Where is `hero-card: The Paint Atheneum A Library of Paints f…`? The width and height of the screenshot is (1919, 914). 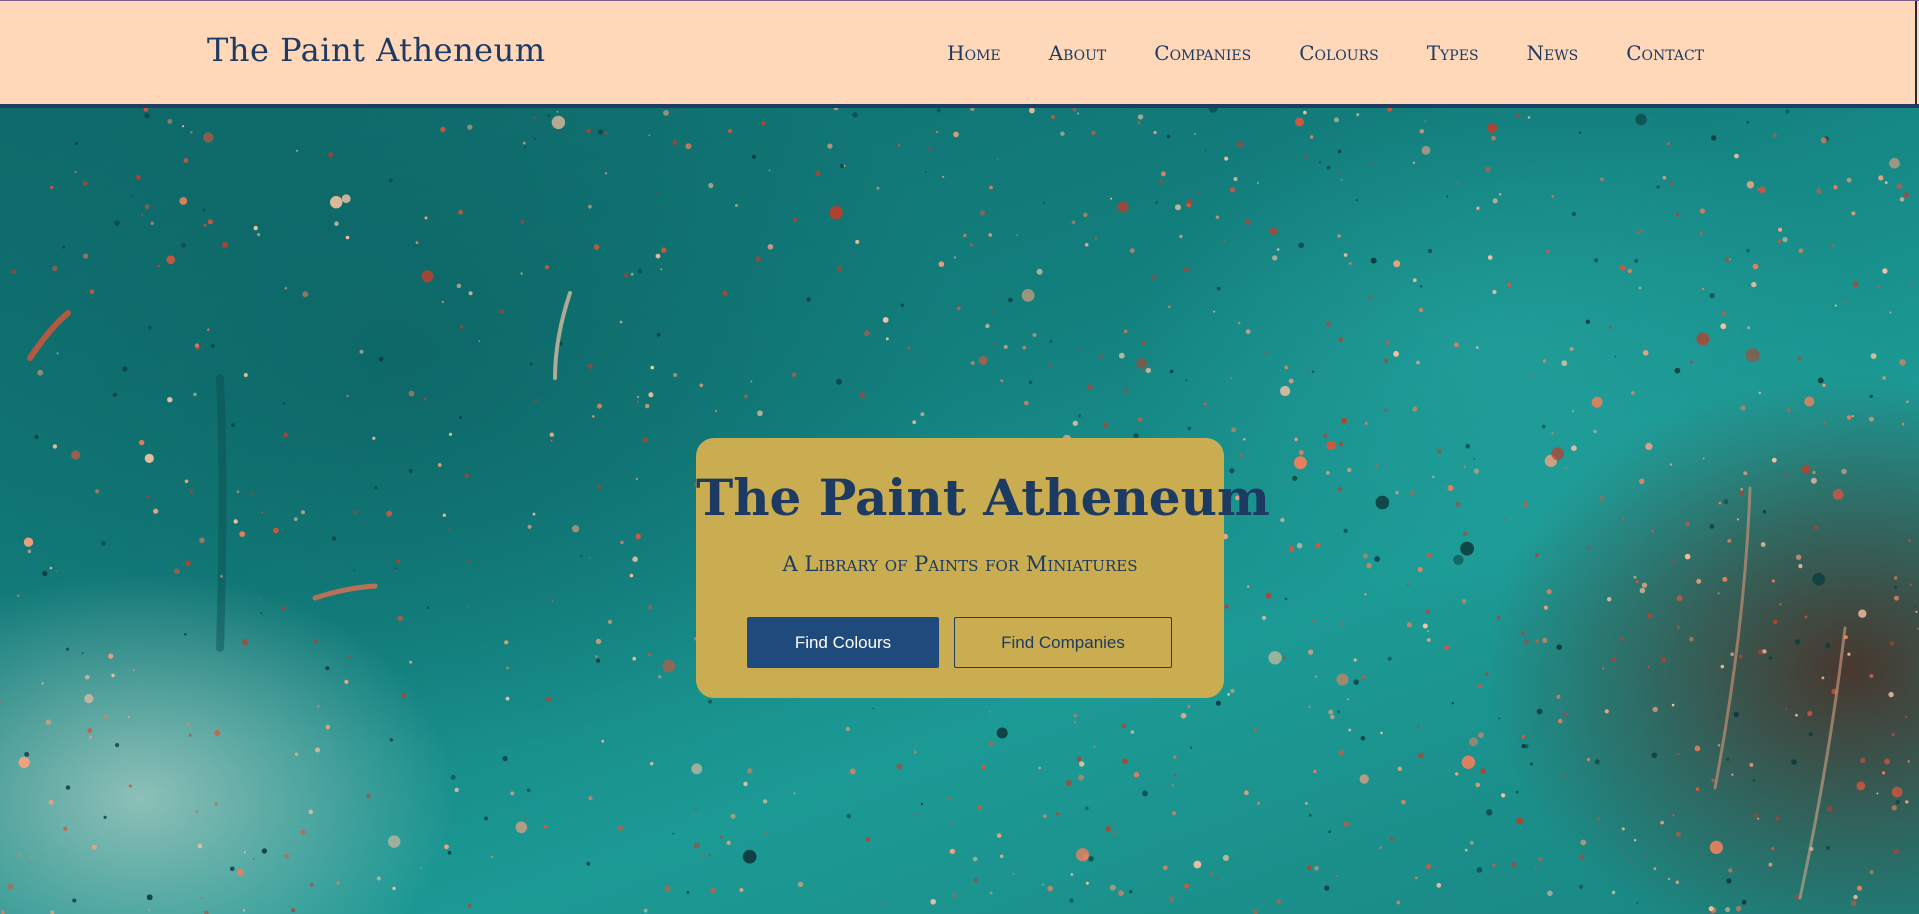
hero-card: The Paint Atheneum A Library of Paints f… is located at coordinates (983, 568).